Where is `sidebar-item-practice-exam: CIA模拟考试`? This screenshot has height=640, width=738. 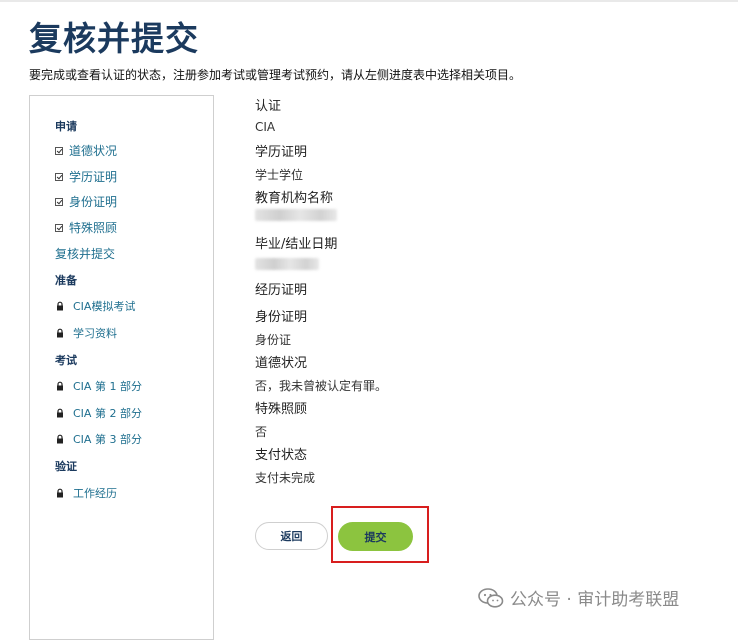 sidebar-item-practice-exam: CIA模拟考试 is located at coordinates (95, 306).